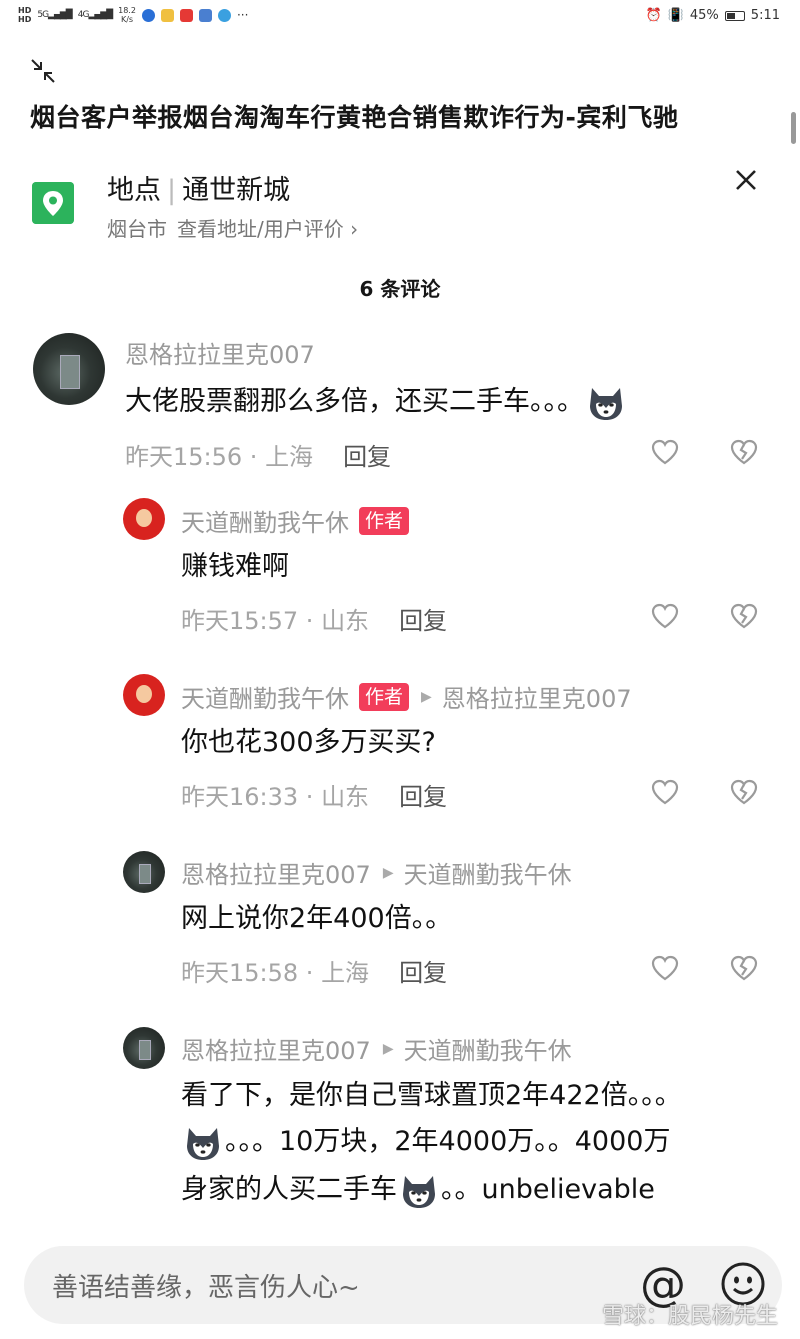  What do you see at coordinates (235, 566) in the screenshot?
I see `comment-text: 赚钱难啊` at bounding box center [235, 566].